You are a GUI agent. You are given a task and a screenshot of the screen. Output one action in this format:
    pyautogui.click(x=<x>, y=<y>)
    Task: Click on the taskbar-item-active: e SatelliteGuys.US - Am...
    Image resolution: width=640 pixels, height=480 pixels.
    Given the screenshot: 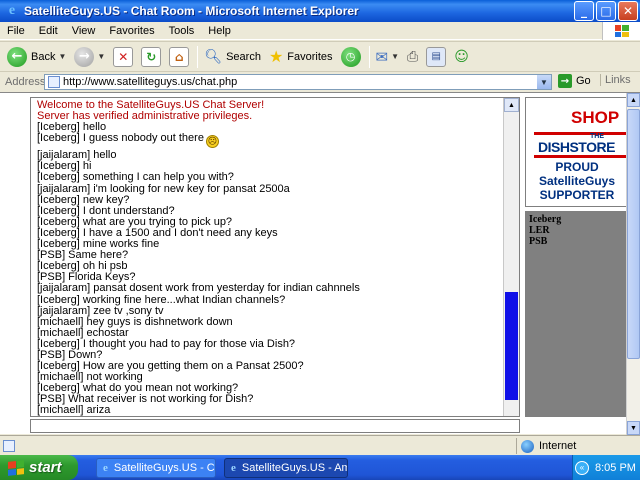 What is the action you would take?
    pyautogui.click(x=286, y=468)
    